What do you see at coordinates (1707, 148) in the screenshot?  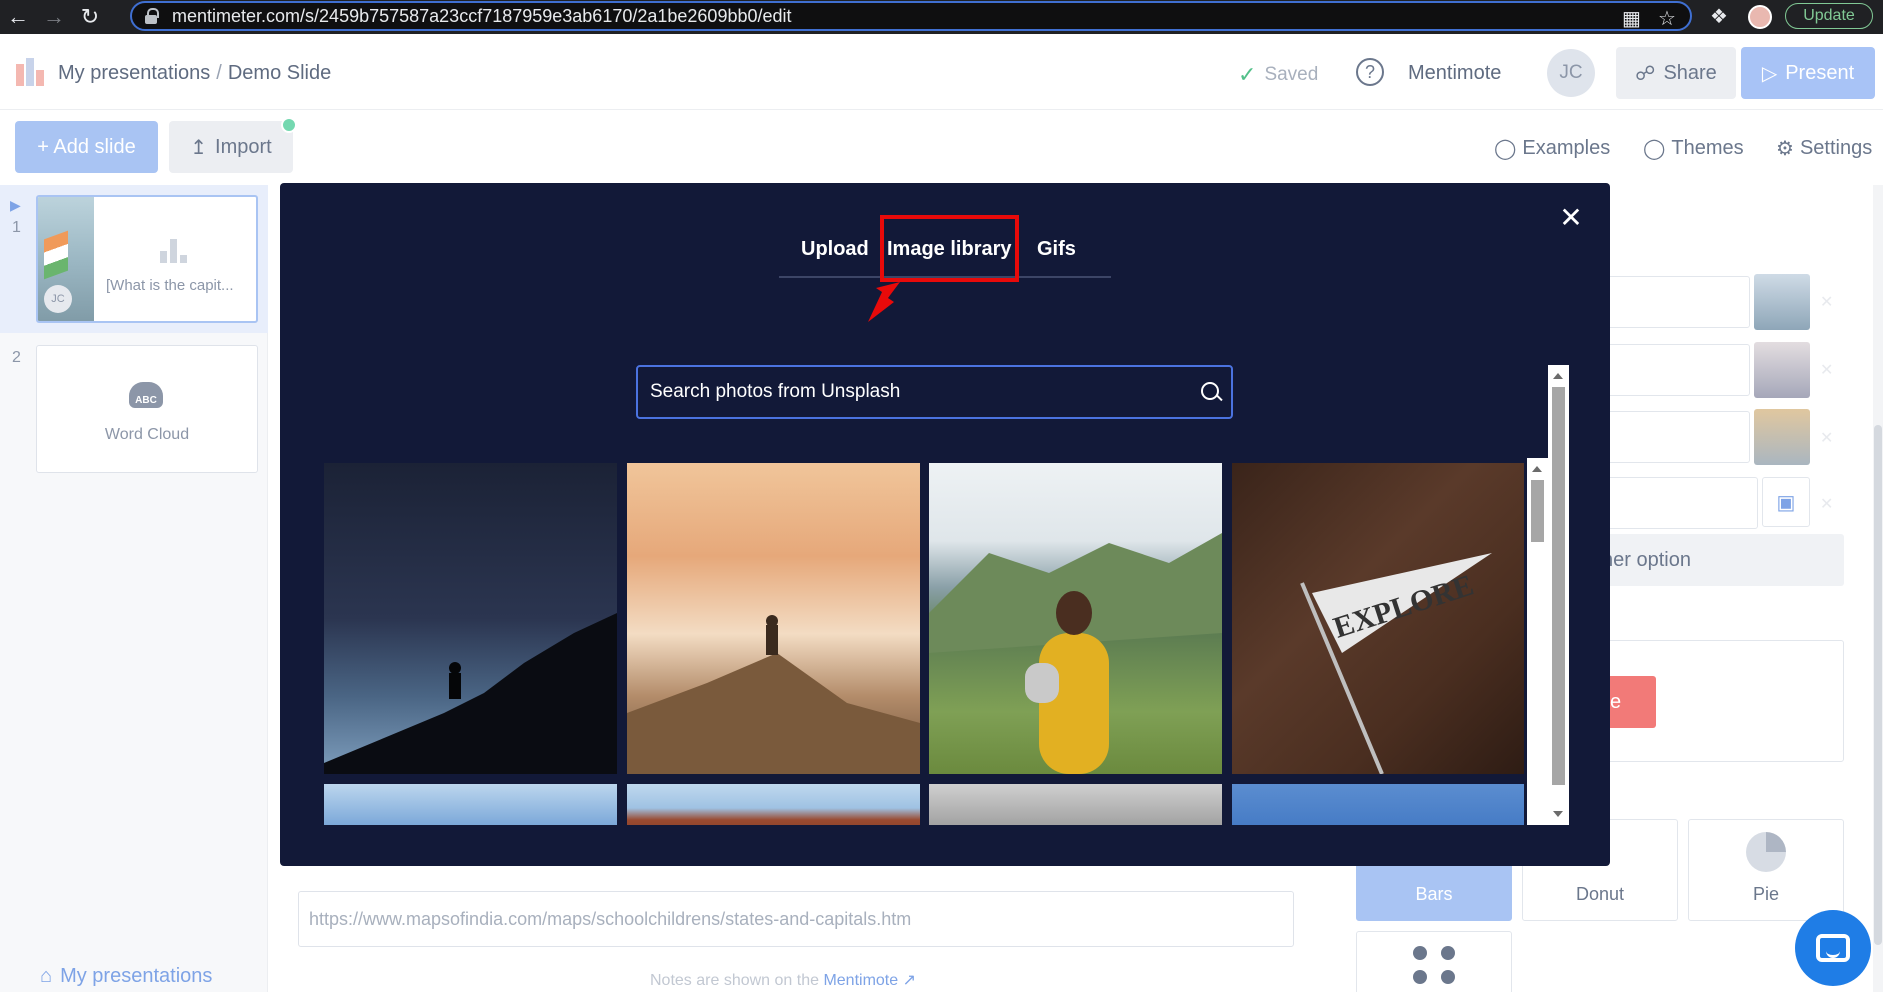 I see `themes-label: Themes` at bounding box center [1707, 148].